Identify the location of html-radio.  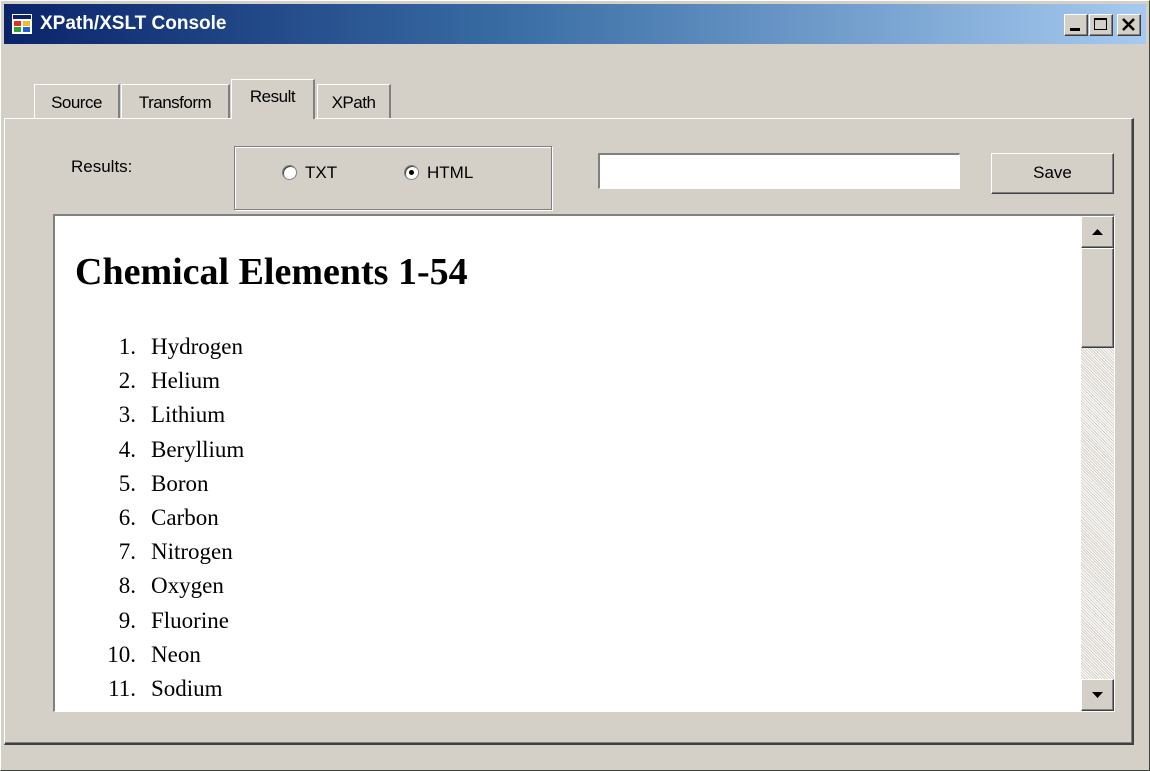
(411, 172).